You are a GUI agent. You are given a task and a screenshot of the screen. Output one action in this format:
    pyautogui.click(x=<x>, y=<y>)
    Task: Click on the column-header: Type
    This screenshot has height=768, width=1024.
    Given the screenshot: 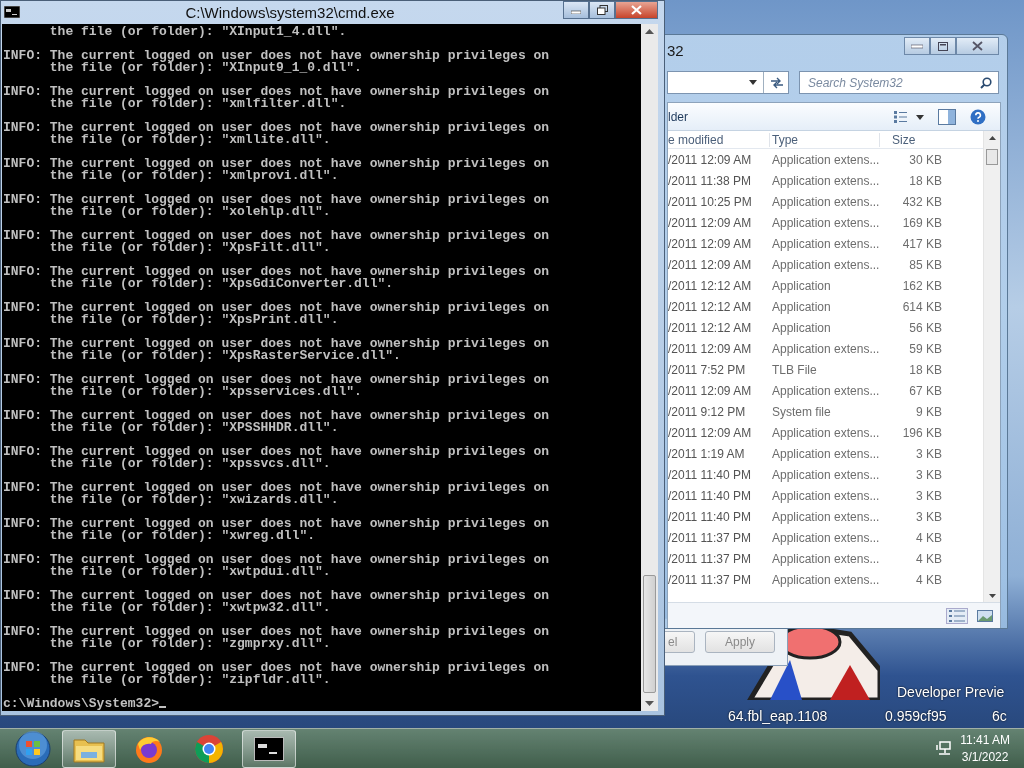 What is the action you would take?
    pyautogui.click(x=825, y=139)
    